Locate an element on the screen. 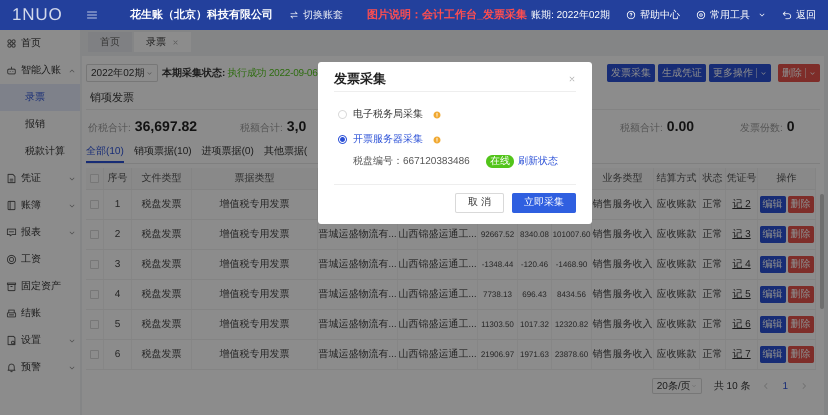  page-tab: 首页 is located at coordinates (110, 42).